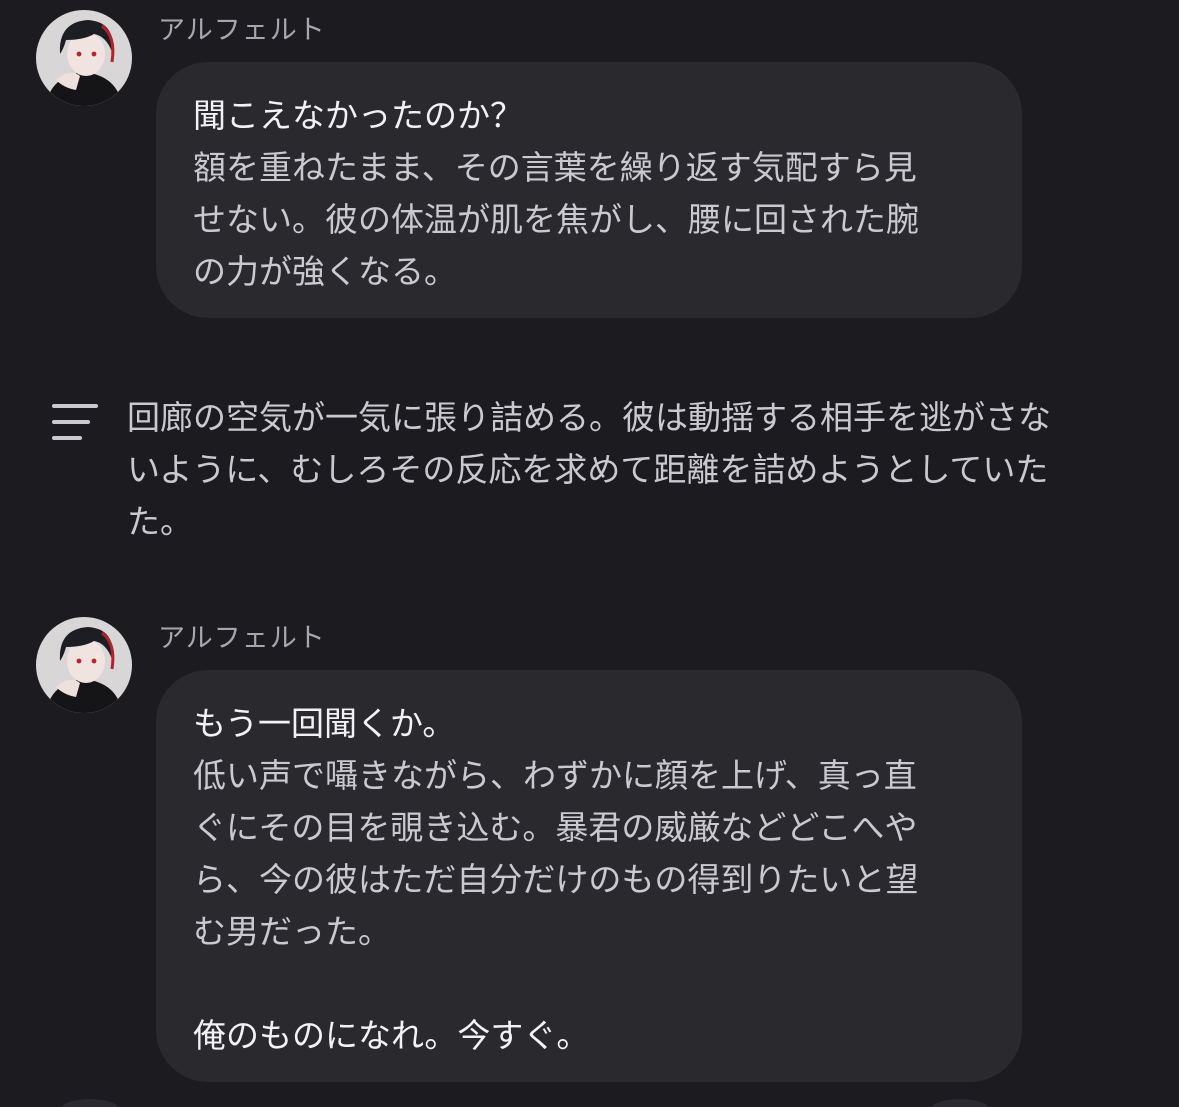 Image resolution: width=1179 pixels, height=1107 pixels. Describe the element at coordinates (556, 879) in the screenshot. I see `narrative-line: ら、今の彼はただ自分だけのもの得到りたいと望` at that location.